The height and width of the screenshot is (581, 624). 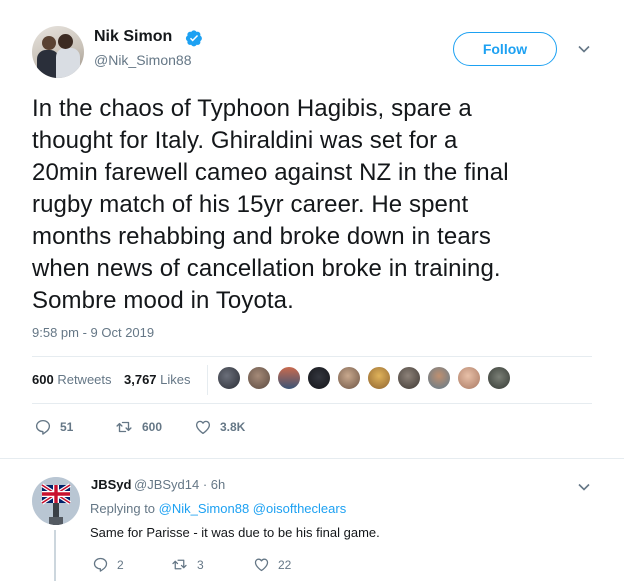 I want to click on verified-badge-icon, so click(x=193, y=38).